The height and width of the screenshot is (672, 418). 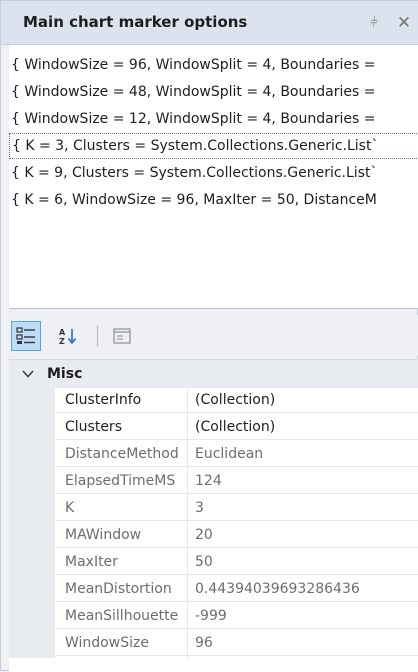 I want to click on svg-text: Z, so click(x=62, y=341).